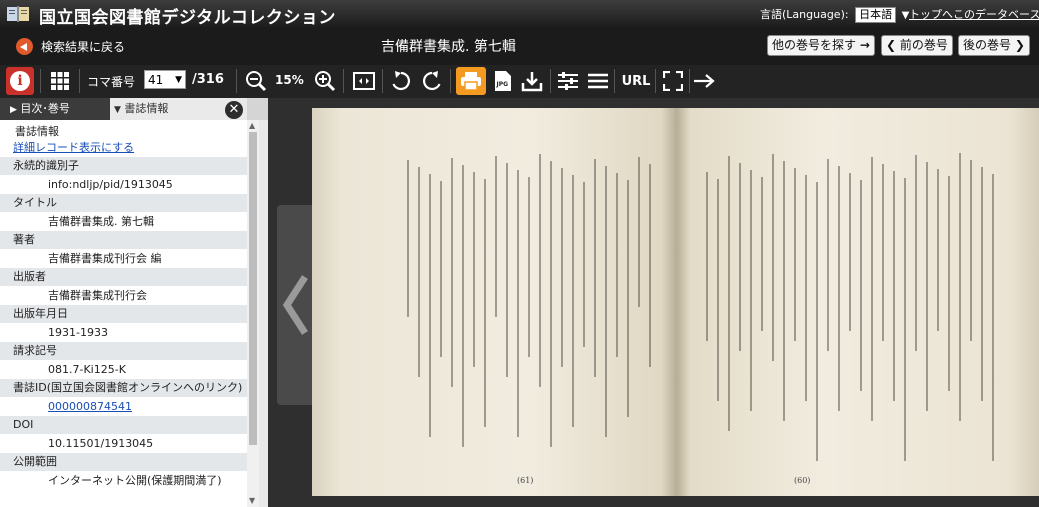  Describe the element at coordinates (401, 81) in the screenshot. I see `rotate-left-button` at that location.